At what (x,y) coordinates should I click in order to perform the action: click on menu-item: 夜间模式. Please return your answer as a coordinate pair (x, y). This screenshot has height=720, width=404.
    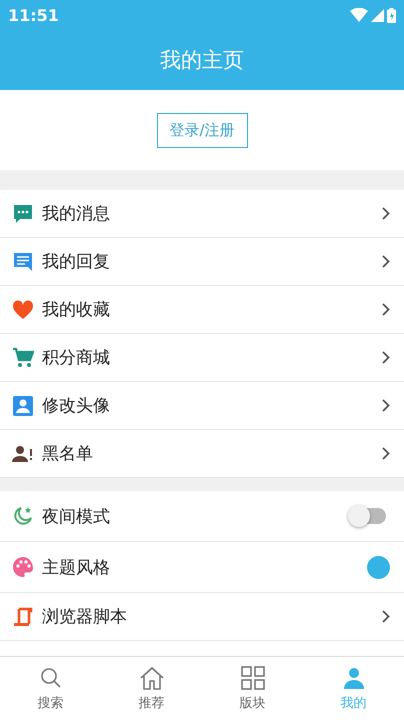
    Looking at the image, I should click on (202, 516).